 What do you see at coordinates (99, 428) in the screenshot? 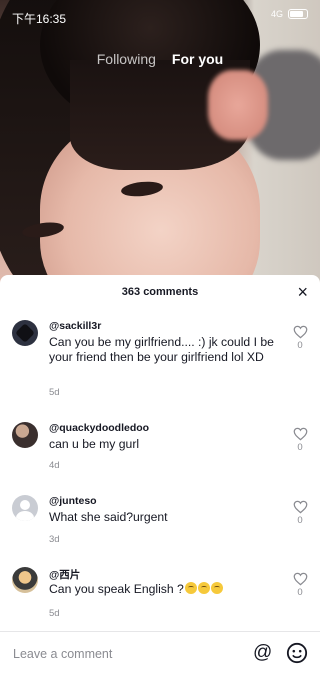
I see `comment-username: @quackydoodledoo` at bounding box center [99, 428].